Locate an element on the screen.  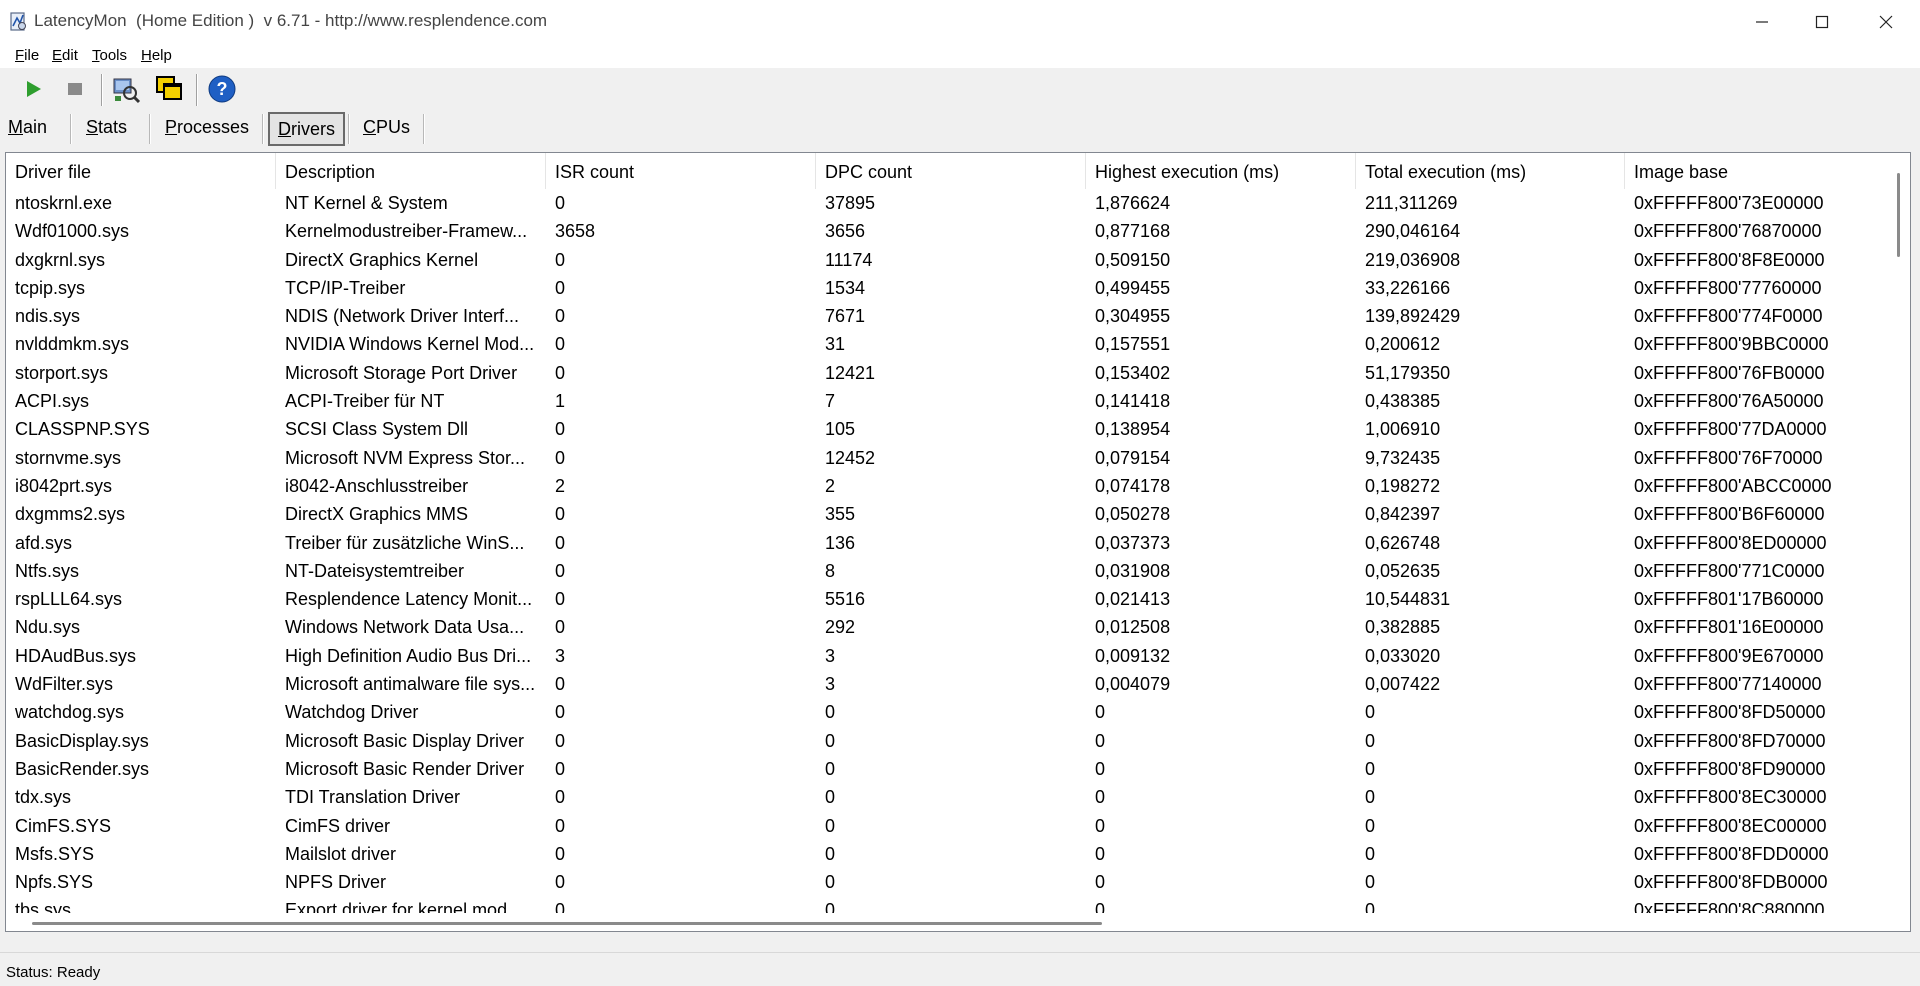
tab-main: Main is located at coordinates (27, 127).